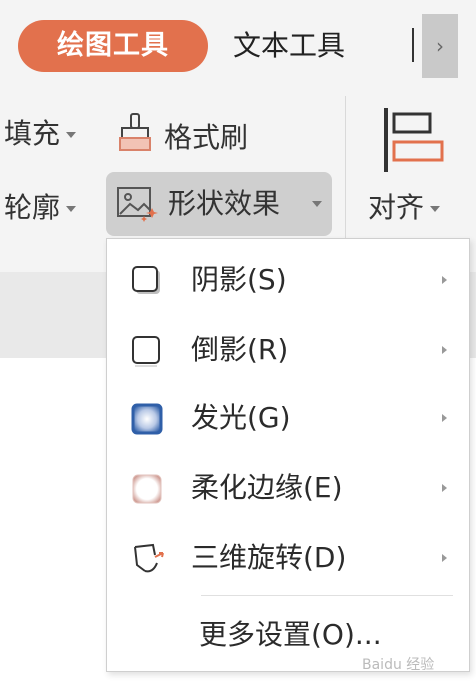 Image resolution: width=476 pixels, height=696 pixels. Describe the element at coordinates (224, 203) in the screenshot. I see `shape-effects-label: 形状效果` at that location.